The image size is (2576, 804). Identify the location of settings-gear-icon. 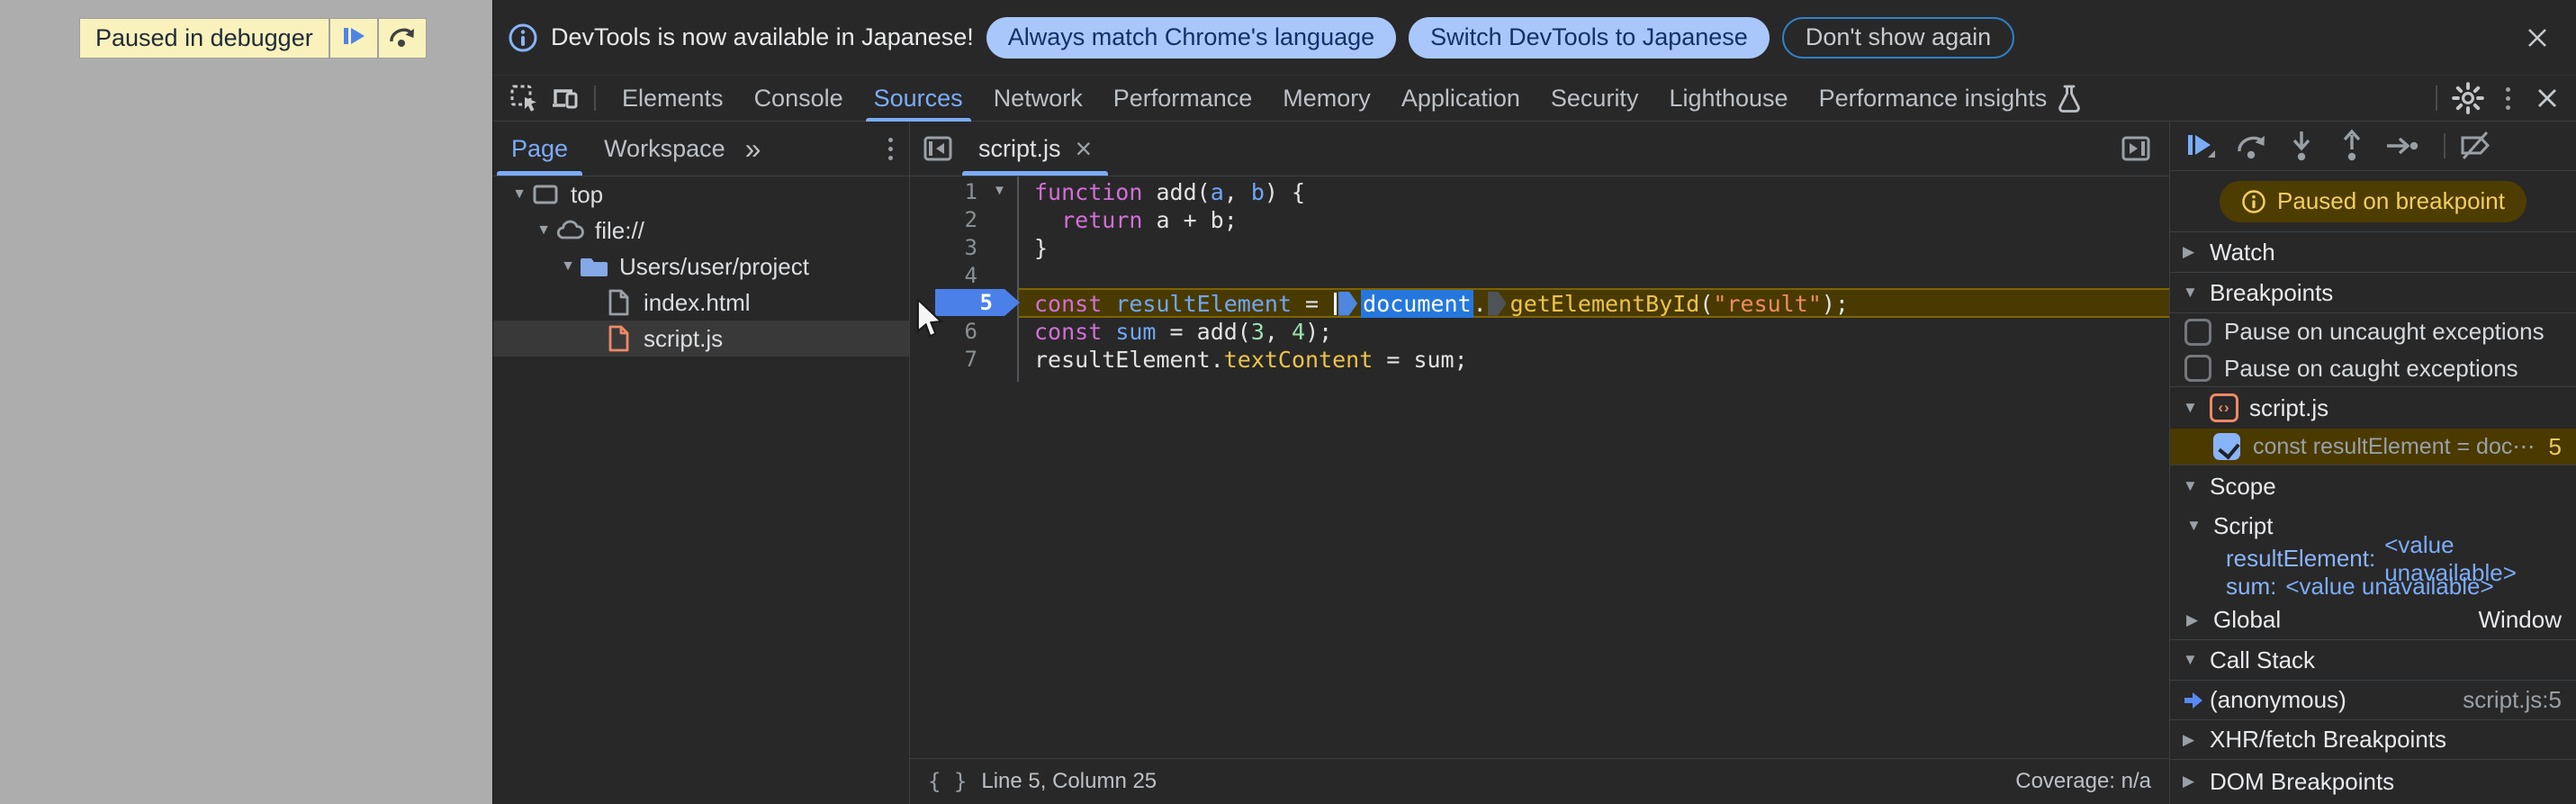
(2468, 98).